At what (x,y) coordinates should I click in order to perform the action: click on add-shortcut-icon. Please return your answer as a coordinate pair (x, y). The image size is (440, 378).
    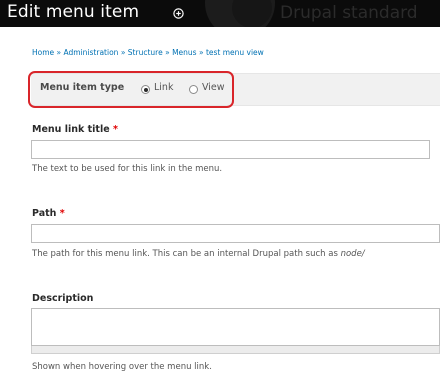
    Looking at the image, I should click on (178, 13).